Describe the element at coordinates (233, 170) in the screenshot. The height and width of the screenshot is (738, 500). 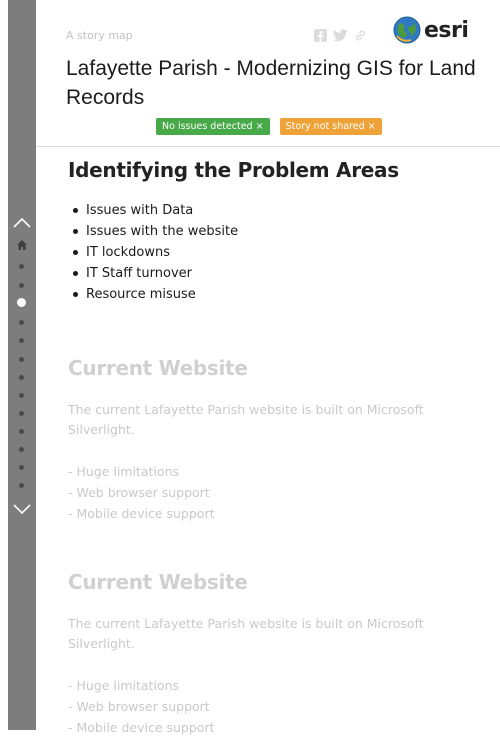
I see `section-title: Identifying the Problem Areas` at that location.